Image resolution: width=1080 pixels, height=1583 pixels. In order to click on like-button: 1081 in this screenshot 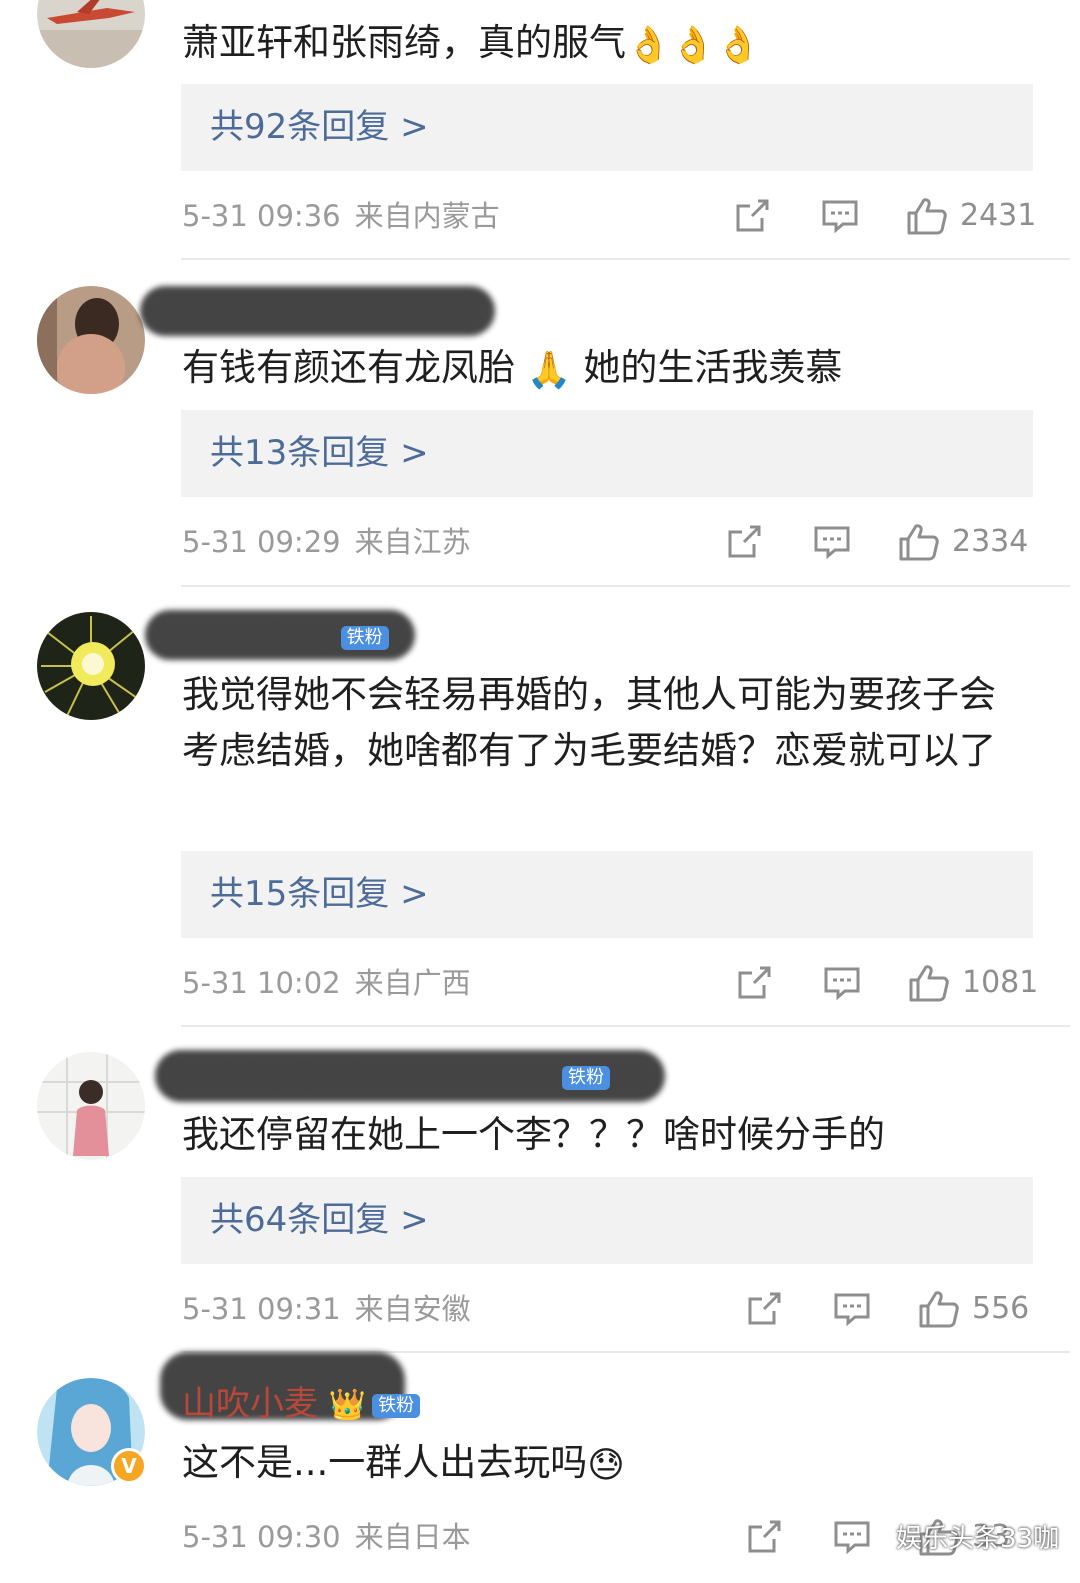, I will do `click(973, 983)`.